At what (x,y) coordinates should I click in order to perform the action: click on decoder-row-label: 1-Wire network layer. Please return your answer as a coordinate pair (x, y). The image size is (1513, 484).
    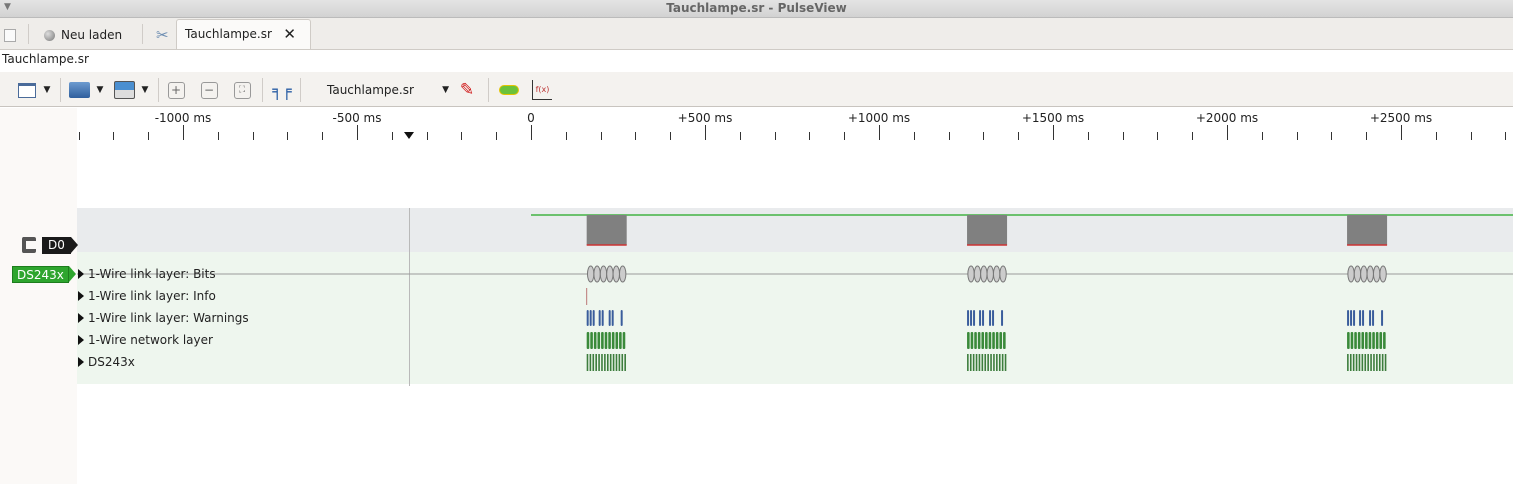
    Looking at the image, I should click on (145, 340).